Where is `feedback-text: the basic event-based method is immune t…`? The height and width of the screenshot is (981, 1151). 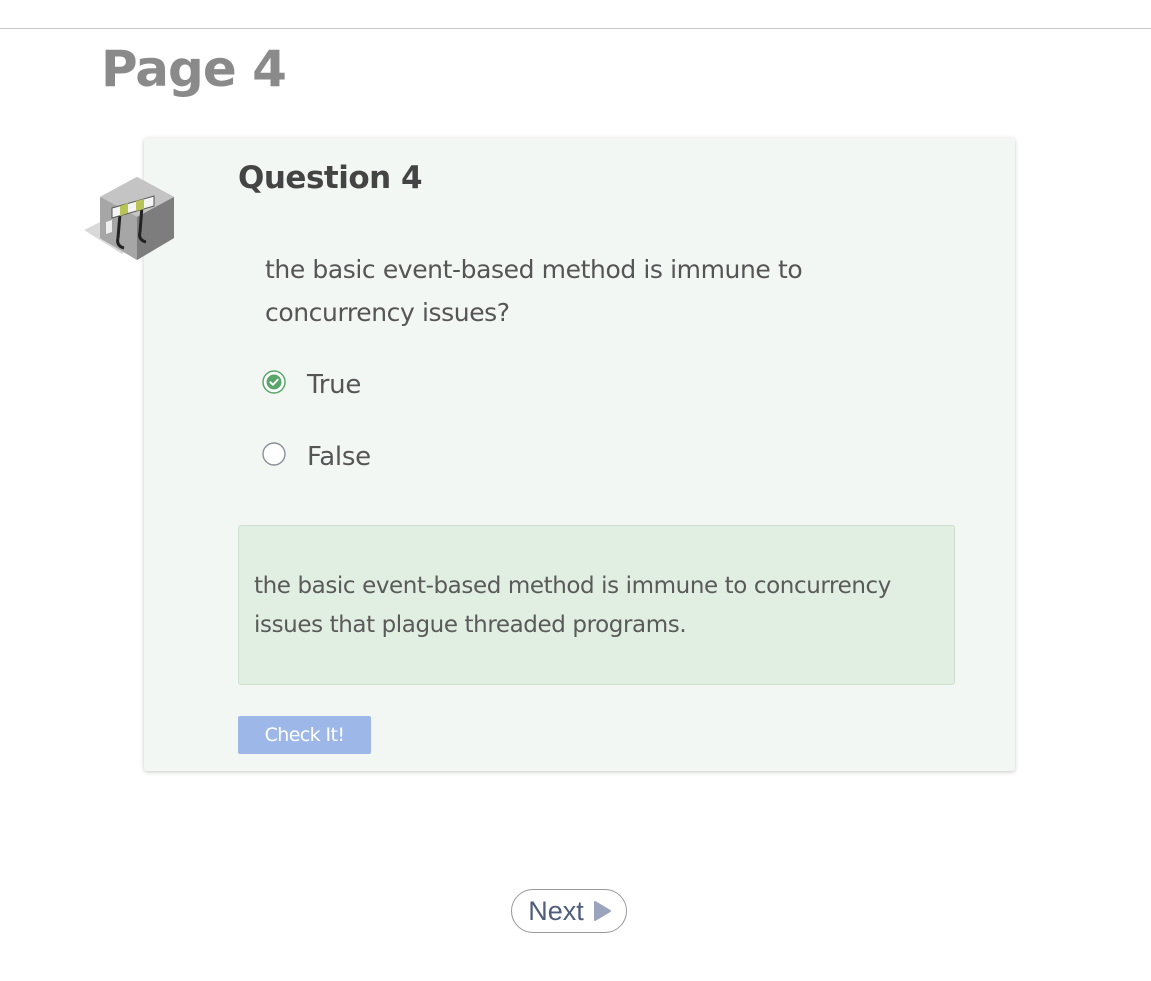
feedback-text: the basic event-based method is immune t… is located at coordinates (572, 605).